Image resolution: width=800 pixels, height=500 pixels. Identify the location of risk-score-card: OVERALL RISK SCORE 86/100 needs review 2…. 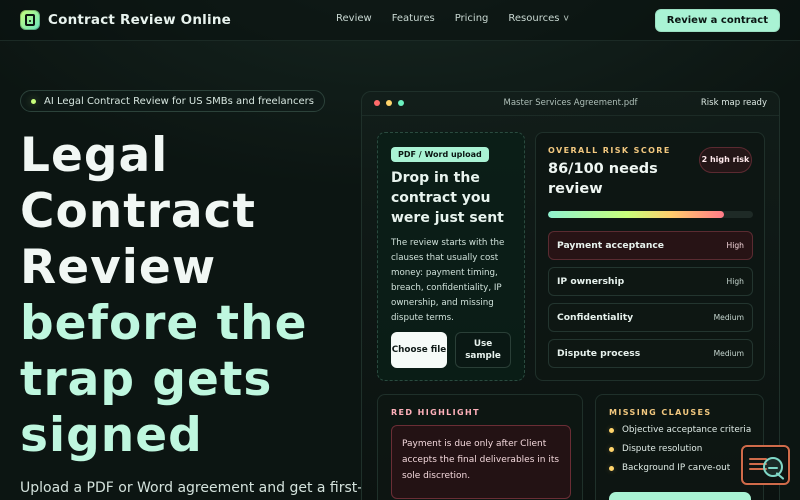
(650, 256).